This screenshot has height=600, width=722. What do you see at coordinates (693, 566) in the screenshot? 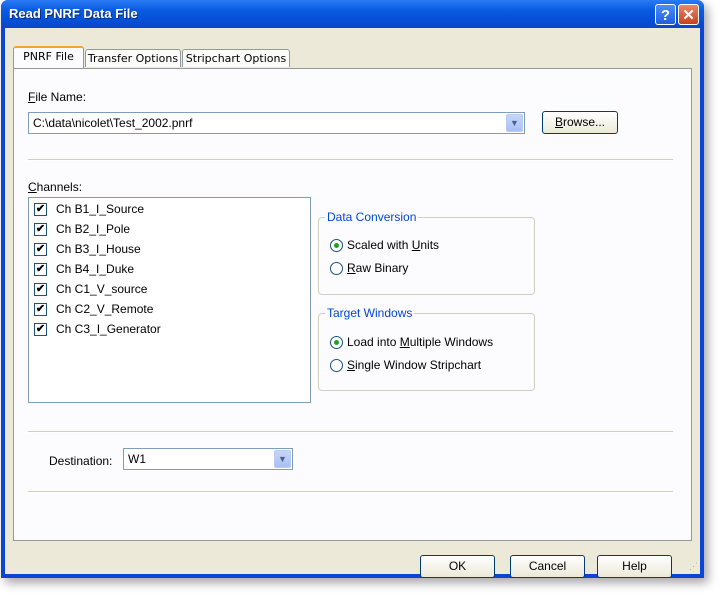
I see `resize-grip-icon: ⋰` at bounding box center [693, 566].